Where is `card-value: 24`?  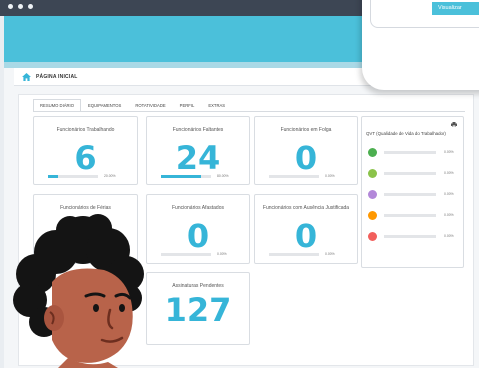
card-value: 24 is located at coordinates (198, 158).